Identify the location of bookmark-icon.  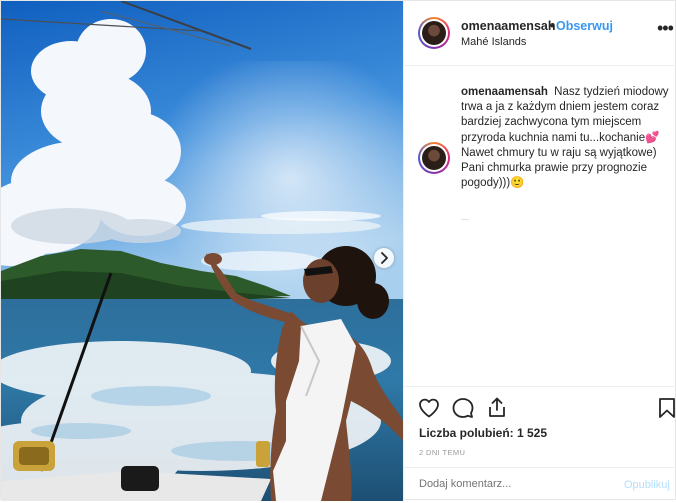
(667, 408).